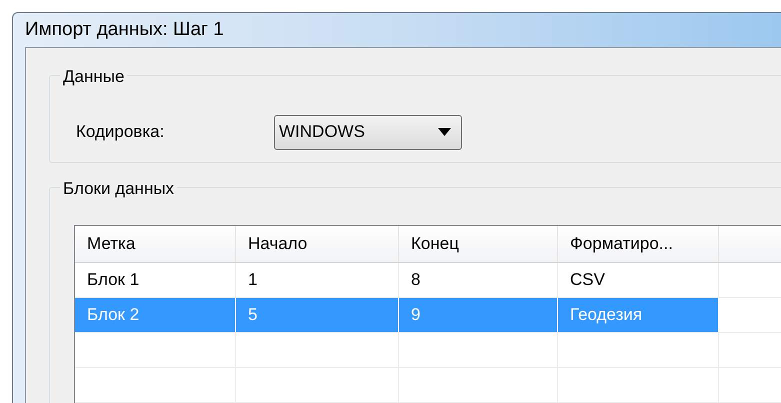  Describe the element at coordinates (155, 244) in the screenshot. I see `column-header: Метка` at that location.